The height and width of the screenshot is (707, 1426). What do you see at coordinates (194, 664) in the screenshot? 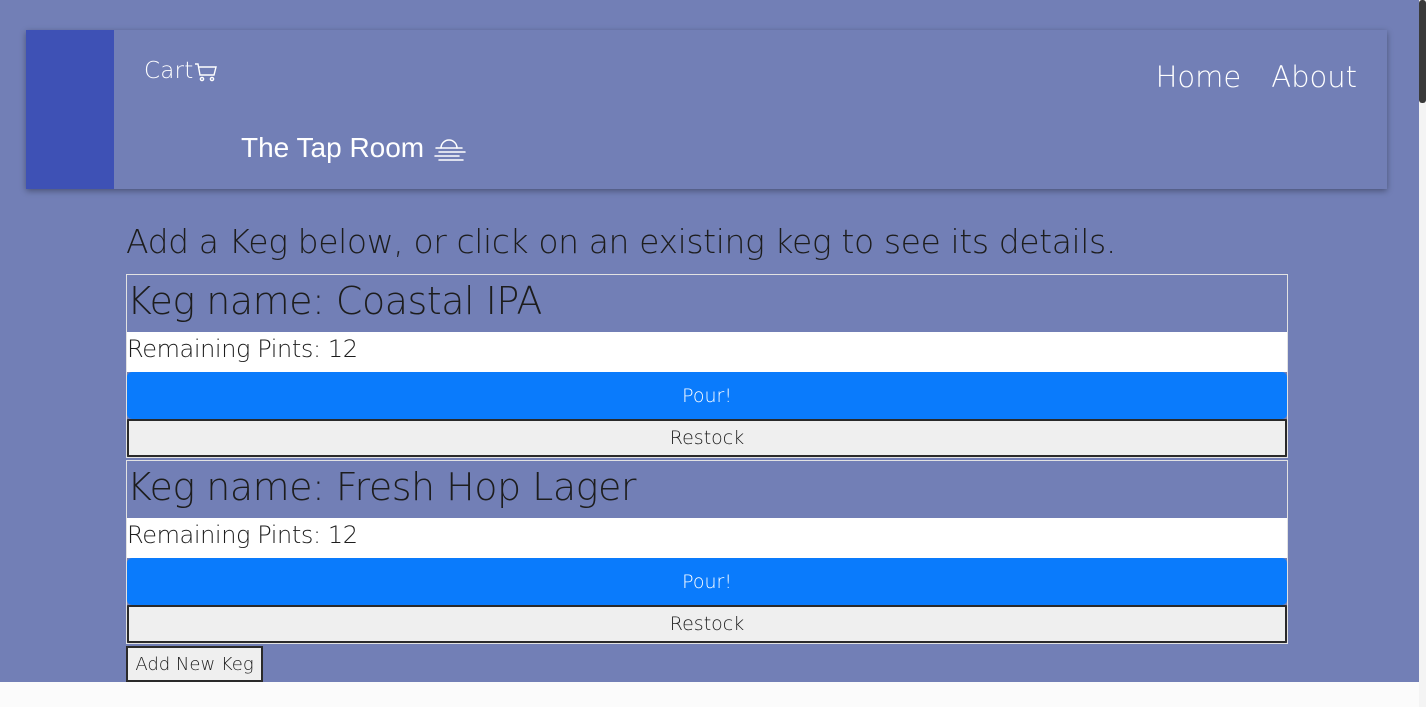
I see `add-new-keg-button: Add New Keg` at bounding box center [194, 664].